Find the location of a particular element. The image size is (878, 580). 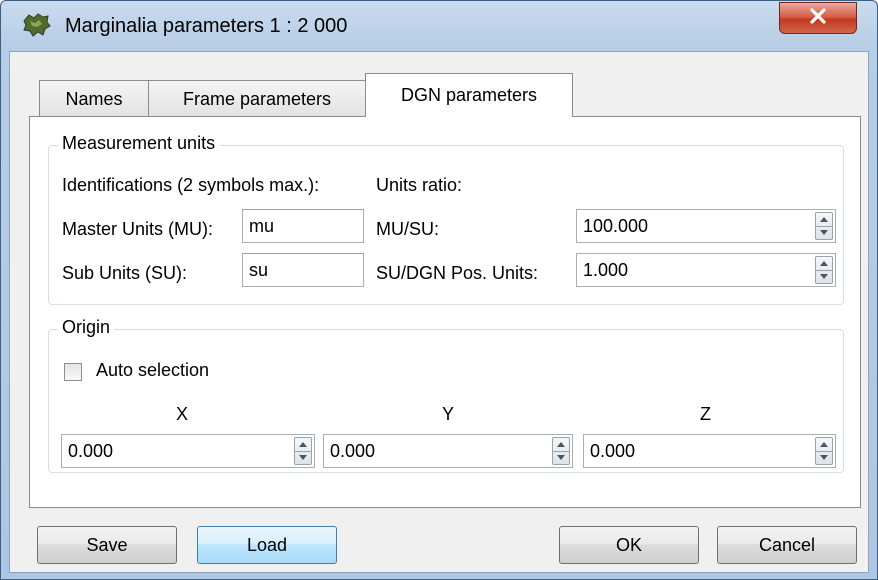

su-dgn-label: SU/DGN Pos. Units: is located at coordinates (457, 273).